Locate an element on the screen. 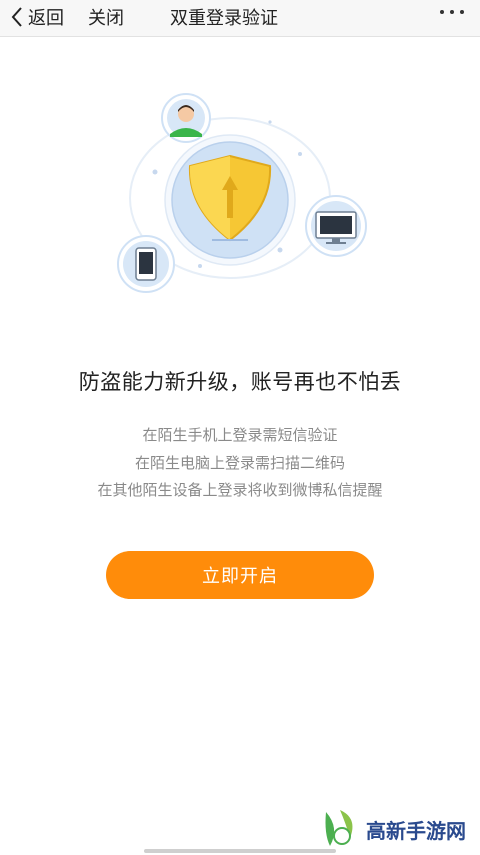 The height and width of the screenshot is (855, 480). chevron-left-icon is located at coordinates (16, 17).